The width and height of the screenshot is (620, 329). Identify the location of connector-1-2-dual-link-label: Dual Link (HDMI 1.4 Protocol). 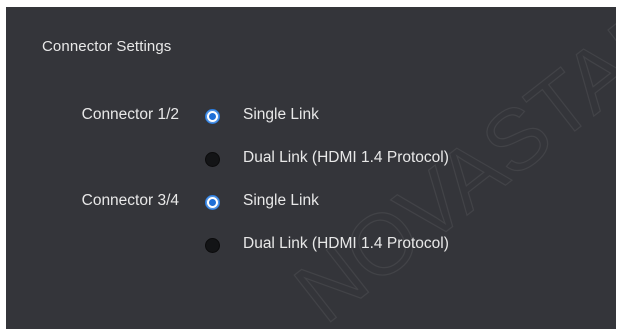
(346, 158).